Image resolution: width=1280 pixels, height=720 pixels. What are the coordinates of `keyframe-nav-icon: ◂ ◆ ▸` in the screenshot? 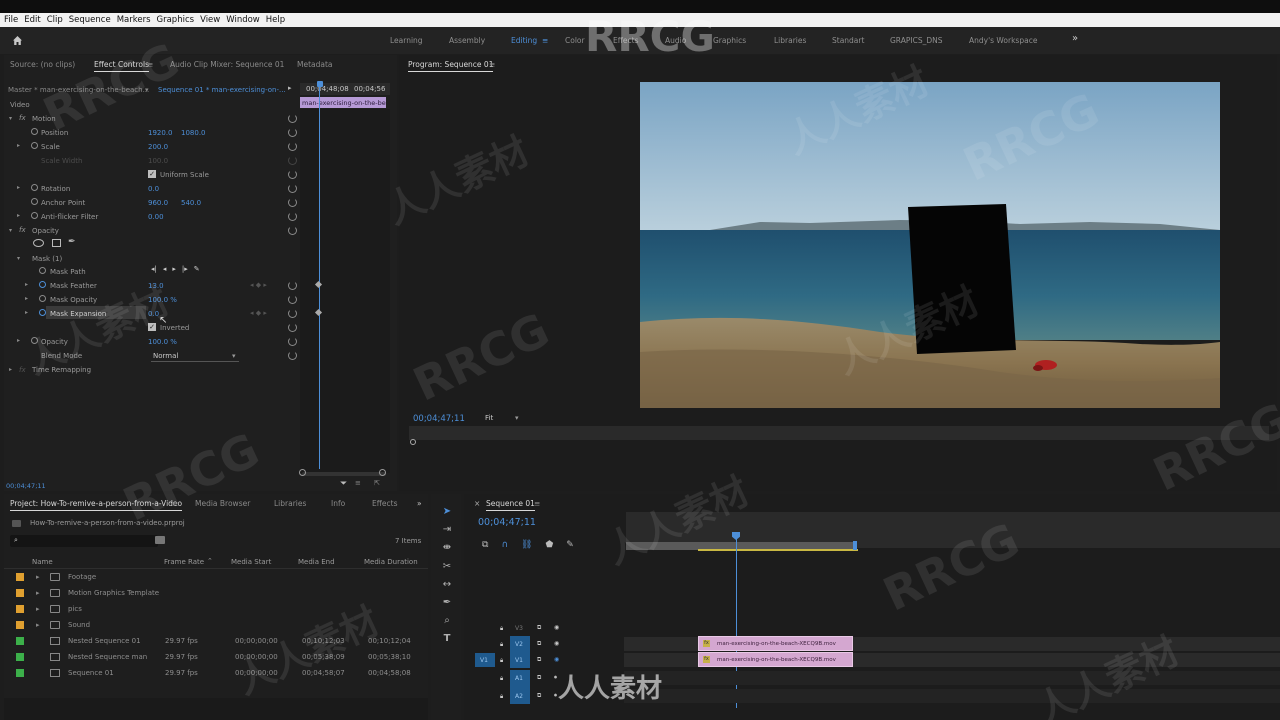 It's located at (258, 313).